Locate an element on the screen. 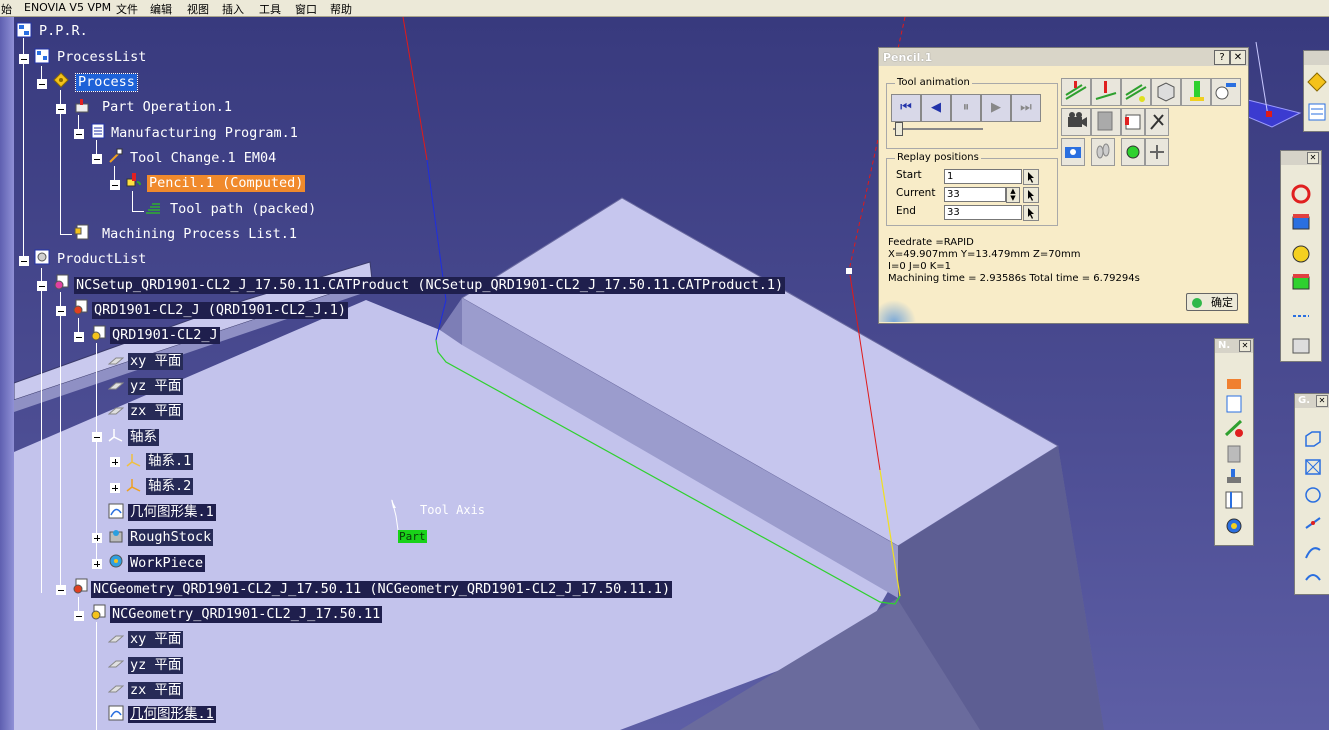 This screenshot has height=730, width=1329. tree-node-ppr: P.P.R. is located at coordinates (63, 31).